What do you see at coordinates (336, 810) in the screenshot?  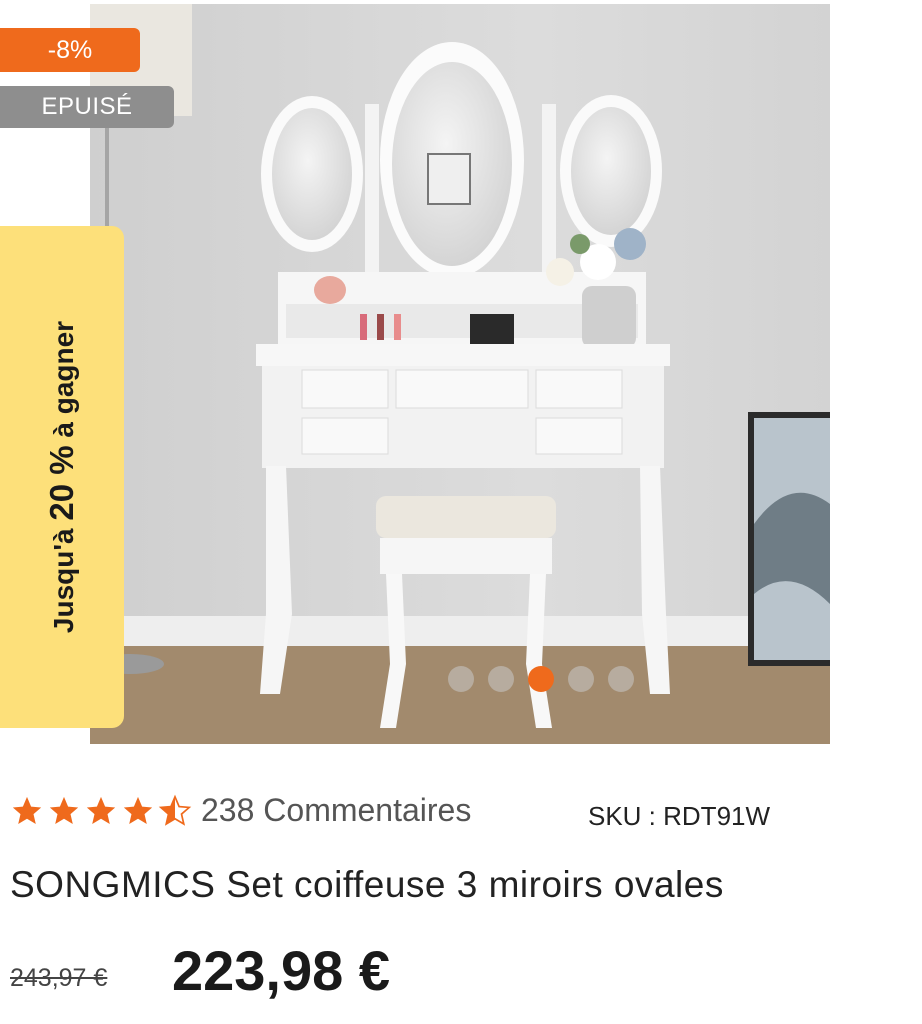 I see `reviews-link: 238 Commentaires` at bounding box center [336, 810].